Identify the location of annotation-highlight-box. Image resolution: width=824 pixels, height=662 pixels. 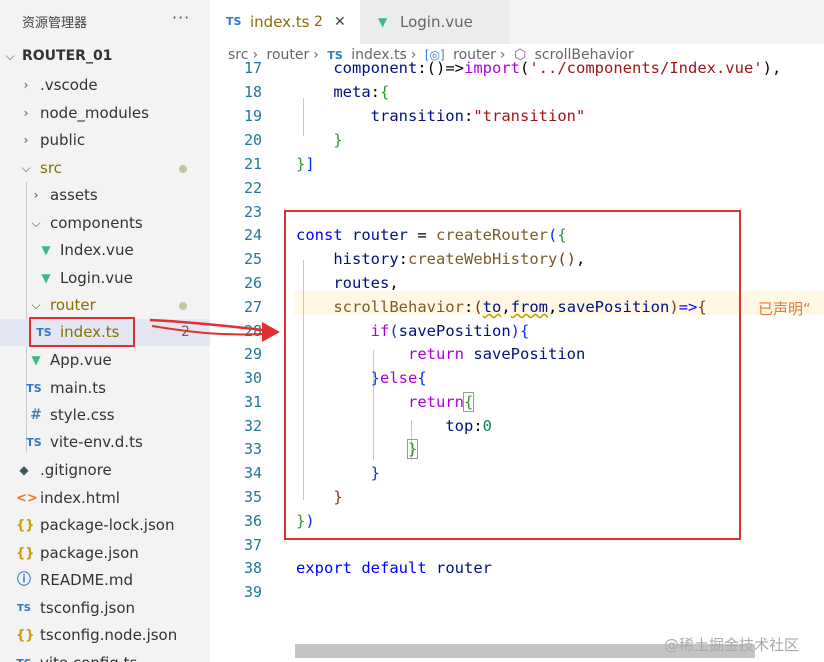
(82, 332).